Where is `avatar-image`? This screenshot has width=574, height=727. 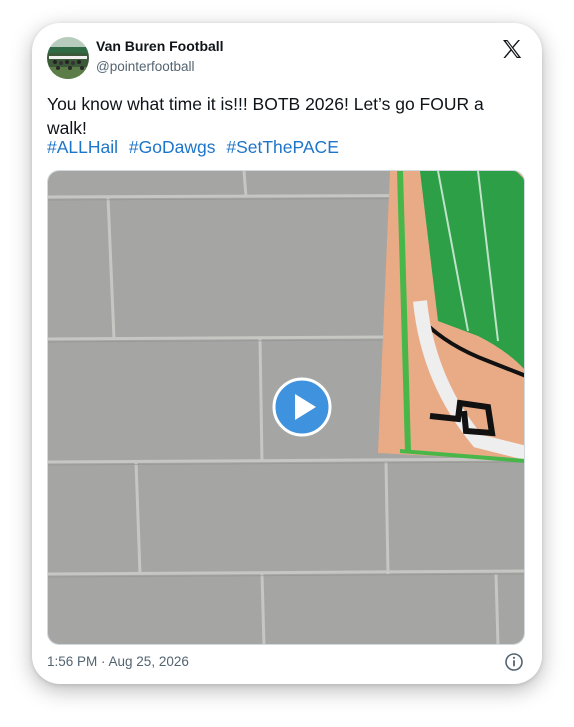 avatar-image is located at coordinates (68, 58).